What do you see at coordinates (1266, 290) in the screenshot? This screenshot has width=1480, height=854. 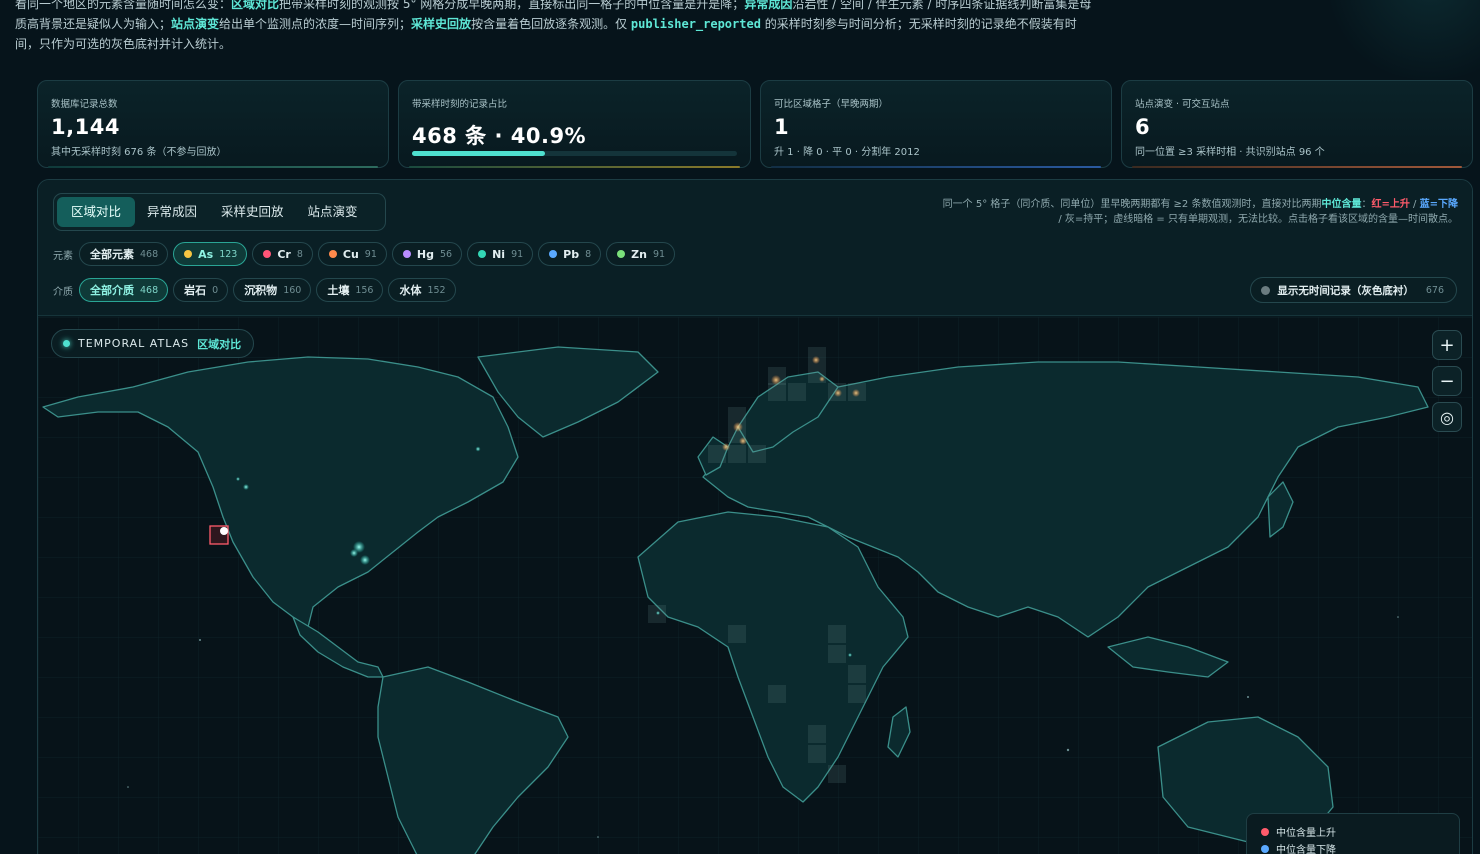 I see `toggle-dot` at bounding box center [1266, 290].